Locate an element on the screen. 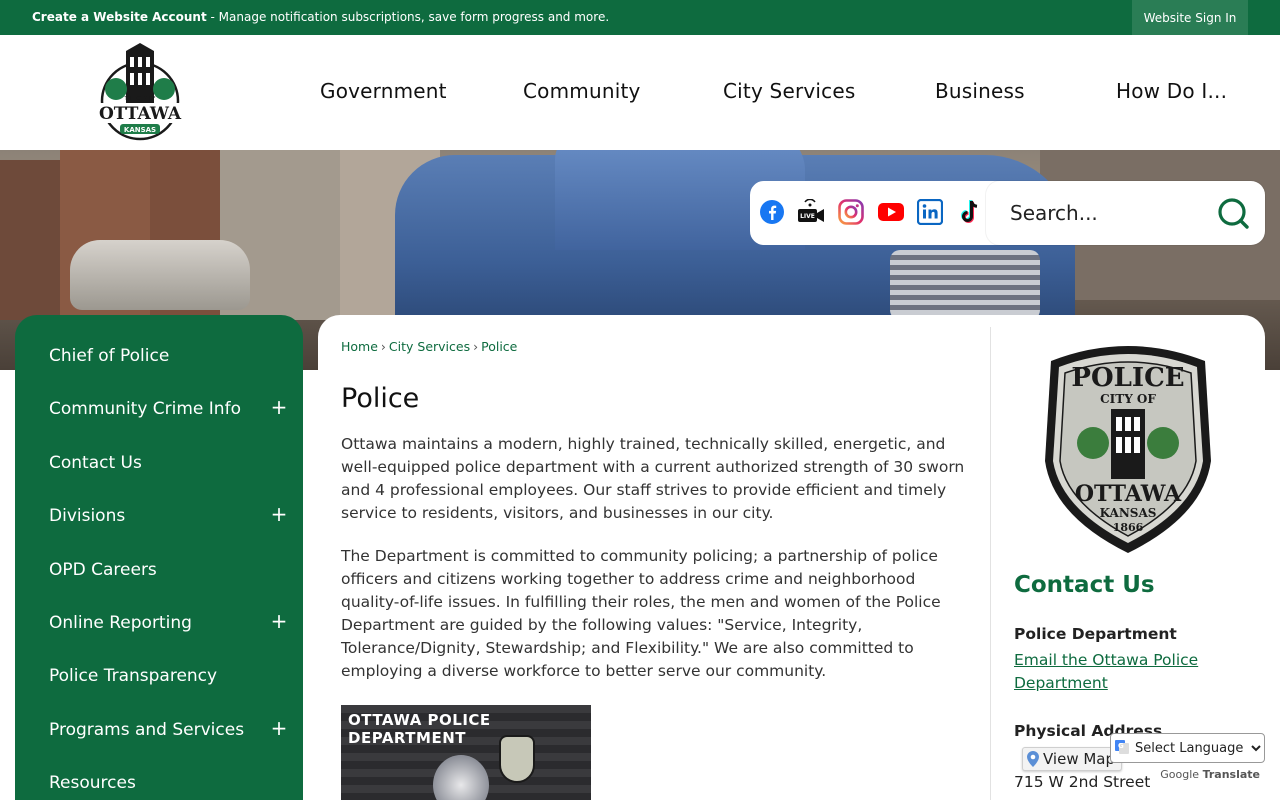 The height and width of the screenshot is (800, 1280). column-divider is located at coordinates (990, 563).